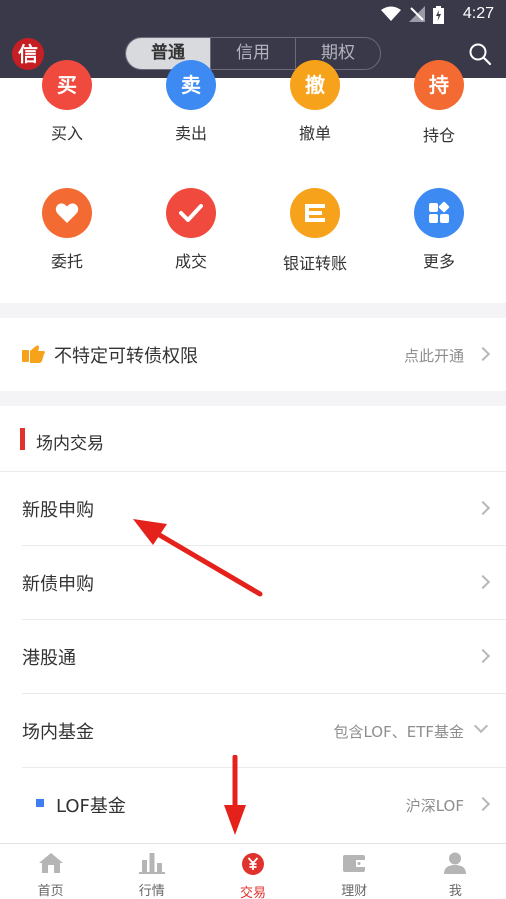  I want to click on list-item-bond-subscription: 新债申购, so click(253, 582).